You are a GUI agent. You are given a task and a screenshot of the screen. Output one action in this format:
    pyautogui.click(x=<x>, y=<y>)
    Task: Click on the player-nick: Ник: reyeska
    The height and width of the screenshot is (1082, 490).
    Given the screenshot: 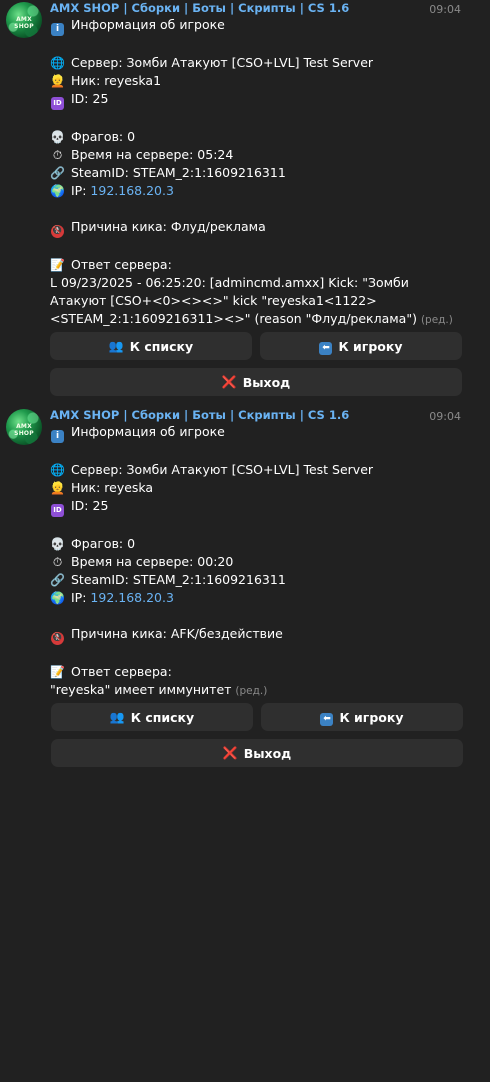 What is the action you would take?
    pyautogui.click(x=112, y=487)
    